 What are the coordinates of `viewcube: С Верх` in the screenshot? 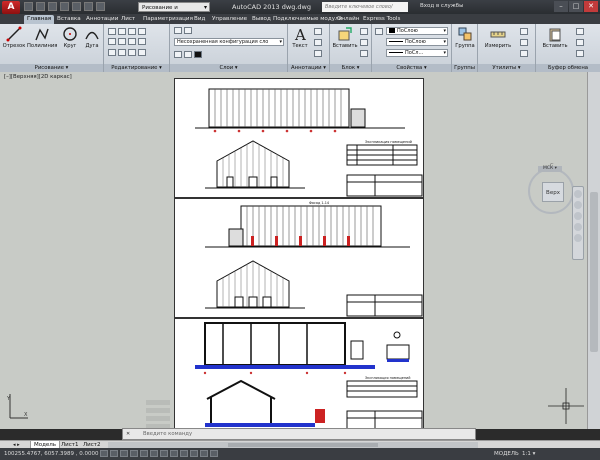 It's located at (551, 188).